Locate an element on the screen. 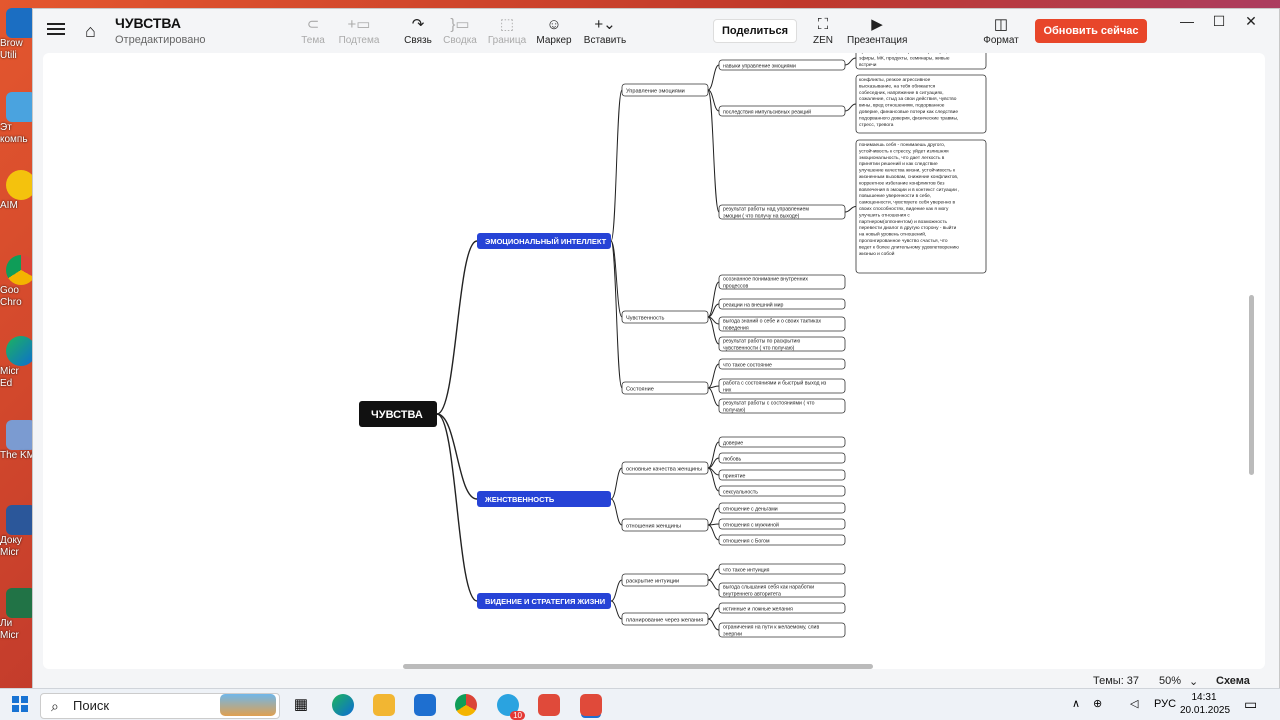 This screenshot has width=1280, height=720. desktop-icon-edge: Micr Ed is located at coordinates (18, 363).